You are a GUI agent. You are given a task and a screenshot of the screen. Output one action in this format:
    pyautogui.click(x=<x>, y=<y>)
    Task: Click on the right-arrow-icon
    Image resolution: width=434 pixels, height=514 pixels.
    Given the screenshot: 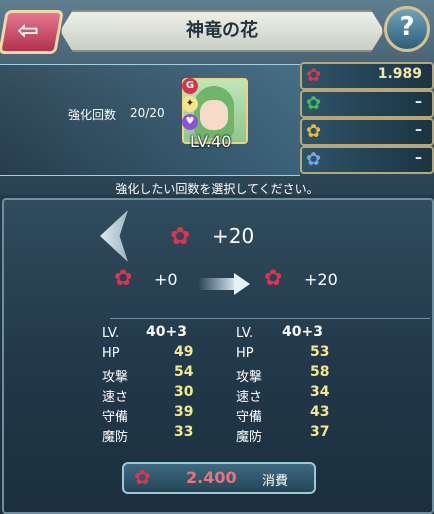 What is the action you would take?
    pyautogui.click(x=224, y=284)
    